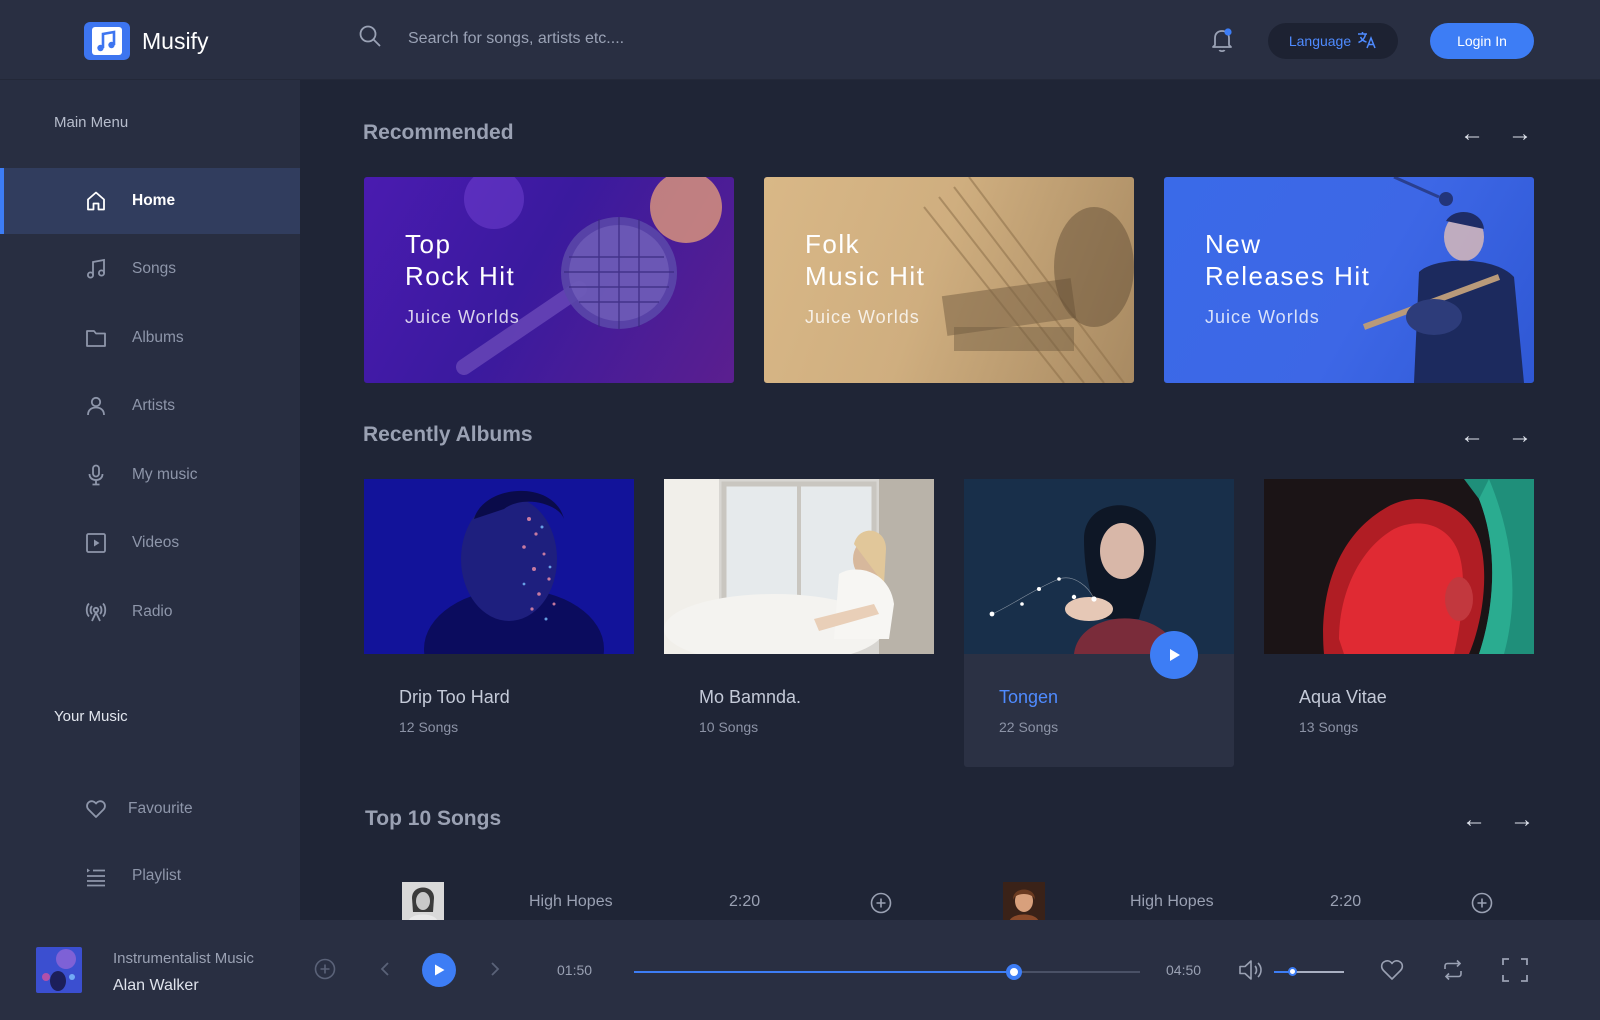 Image resolution: width=1600 pixels, height=1020 pixels. What do you see at coordinates (96, 406) in the screenshot?
I see `user-icon` at bounding box center [96, 406].